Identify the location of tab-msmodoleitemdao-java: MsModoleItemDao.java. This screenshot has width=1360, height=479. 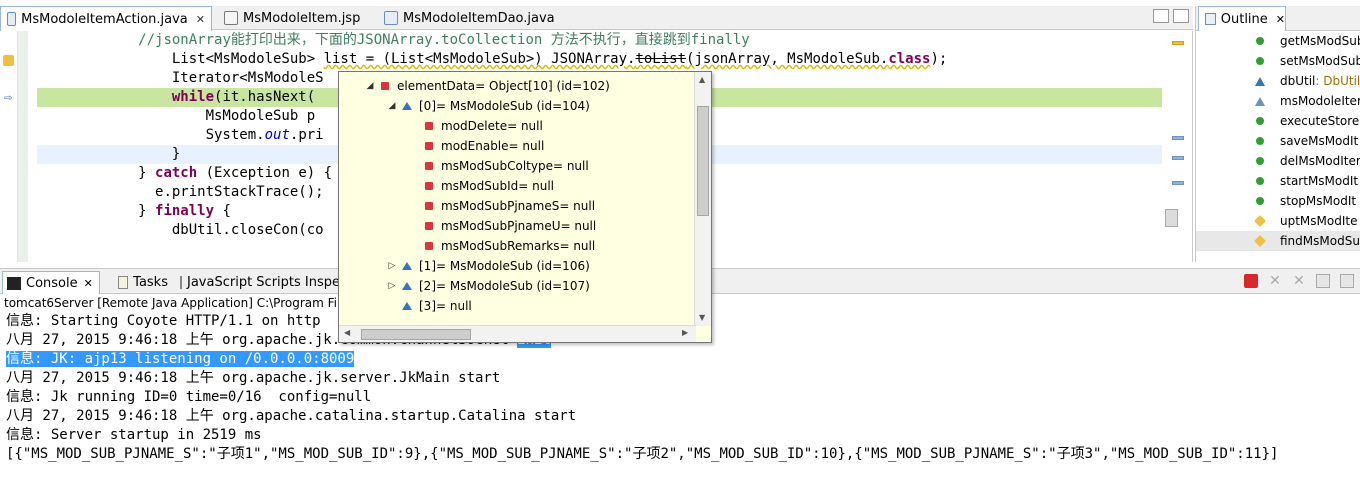
(473, 18).